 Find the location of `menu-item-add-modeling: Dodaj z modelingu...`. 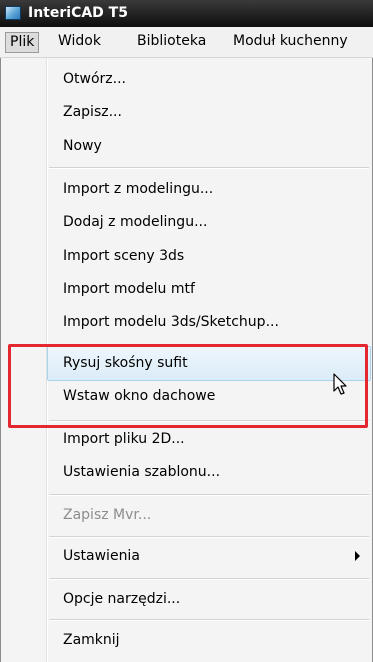

menu-item-add-modeling: Dodaj z modelingu... is located at coordinates (135, 222).